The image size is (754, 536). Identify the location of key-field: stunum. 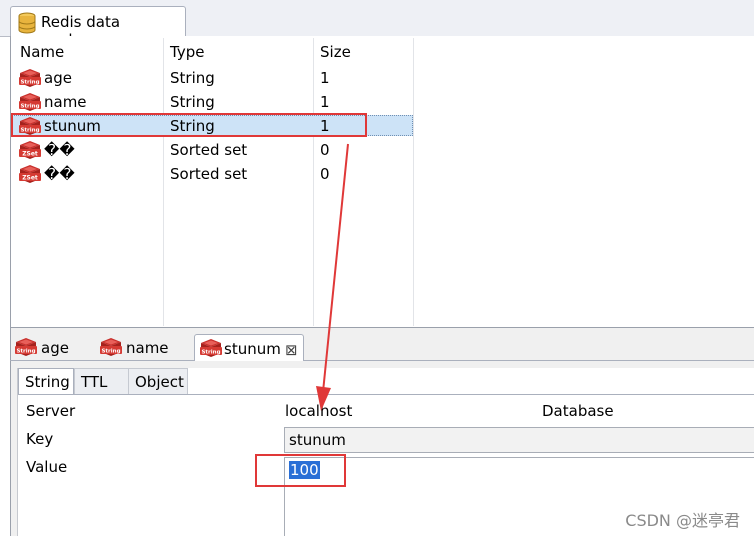
(519, 440).